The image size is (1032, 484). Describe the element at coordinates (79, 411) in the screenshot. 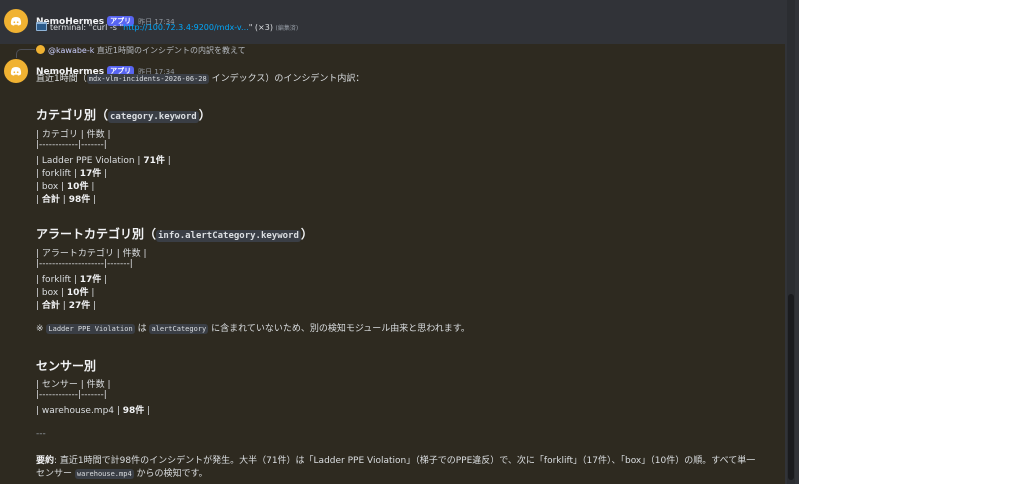

I see `row-label: | warehouse.mp4 |` at that location.